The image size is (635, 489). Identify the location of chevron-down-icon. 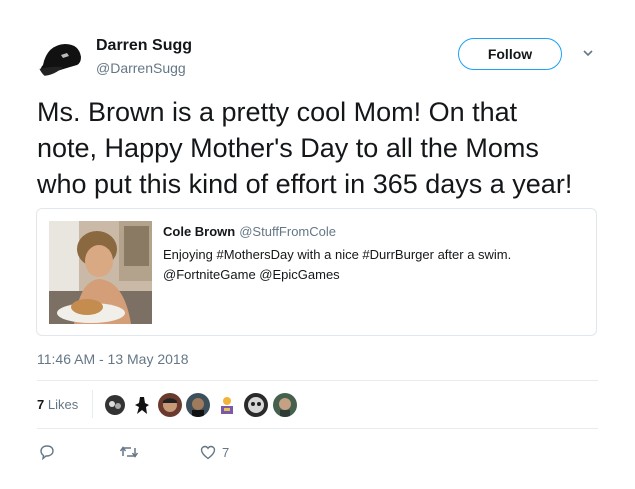
(588, 53).